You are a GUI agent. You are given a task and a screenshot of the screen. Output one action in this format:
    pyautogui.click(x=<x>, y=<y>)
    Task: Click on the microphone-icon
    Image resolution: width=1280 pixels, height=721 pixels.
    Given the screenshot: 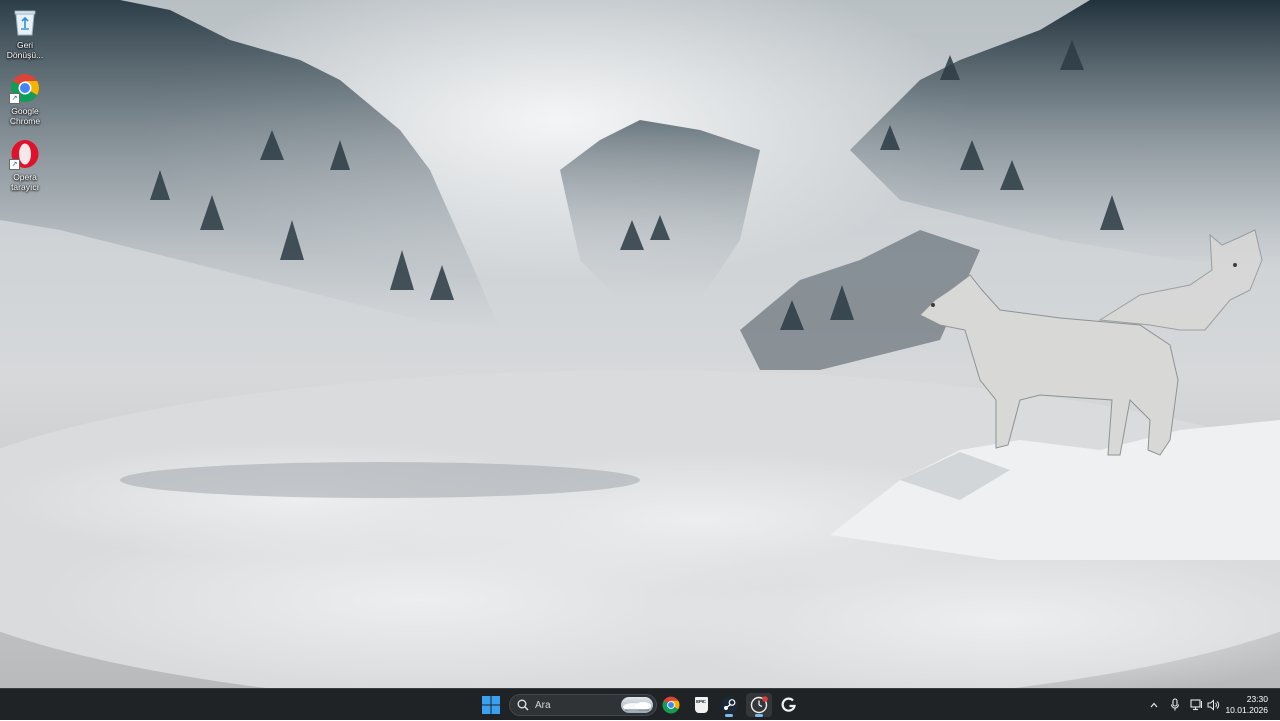 What is the action you would take?
    pyautogui.click(x=1175, y=704)
    